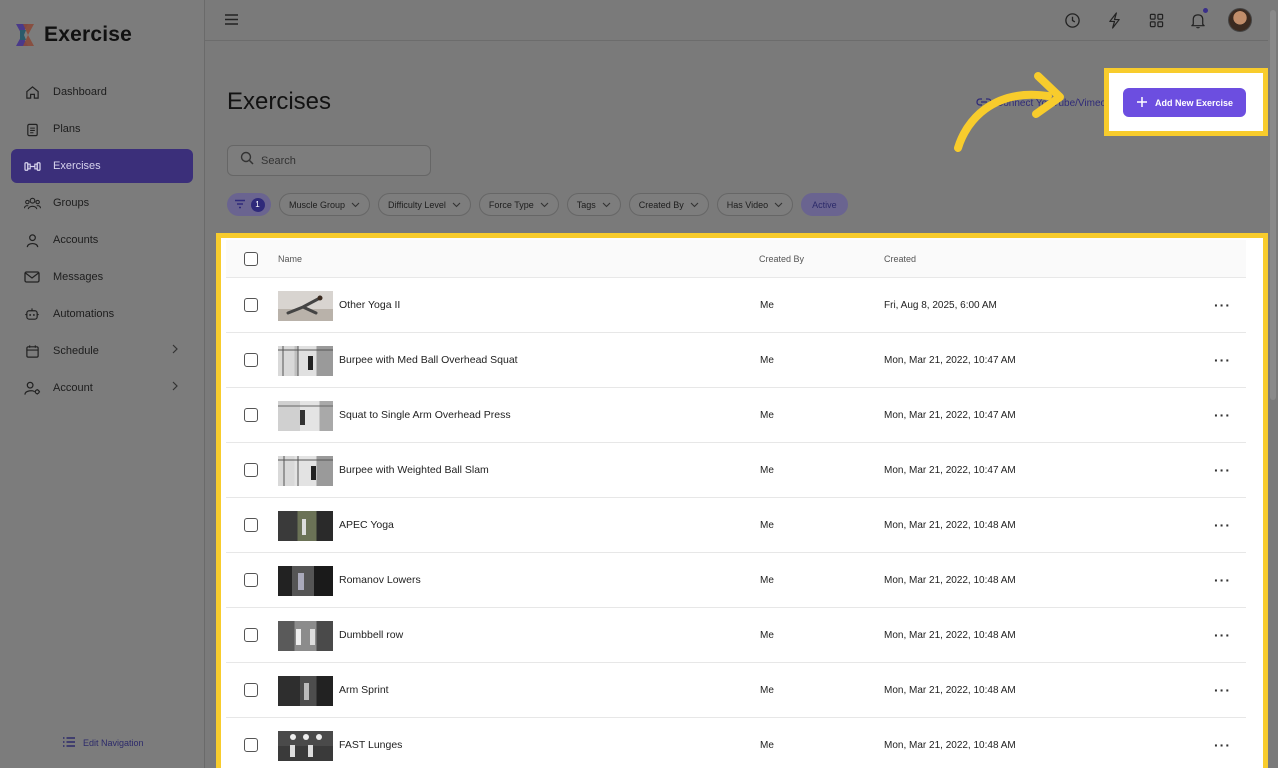 The height and width of the screenshot is (768, 1278). What do you see at coordinates (102, 388) in the screenshot?
I see `sidebar-item-account: Account` at bounding box center [102, 388].